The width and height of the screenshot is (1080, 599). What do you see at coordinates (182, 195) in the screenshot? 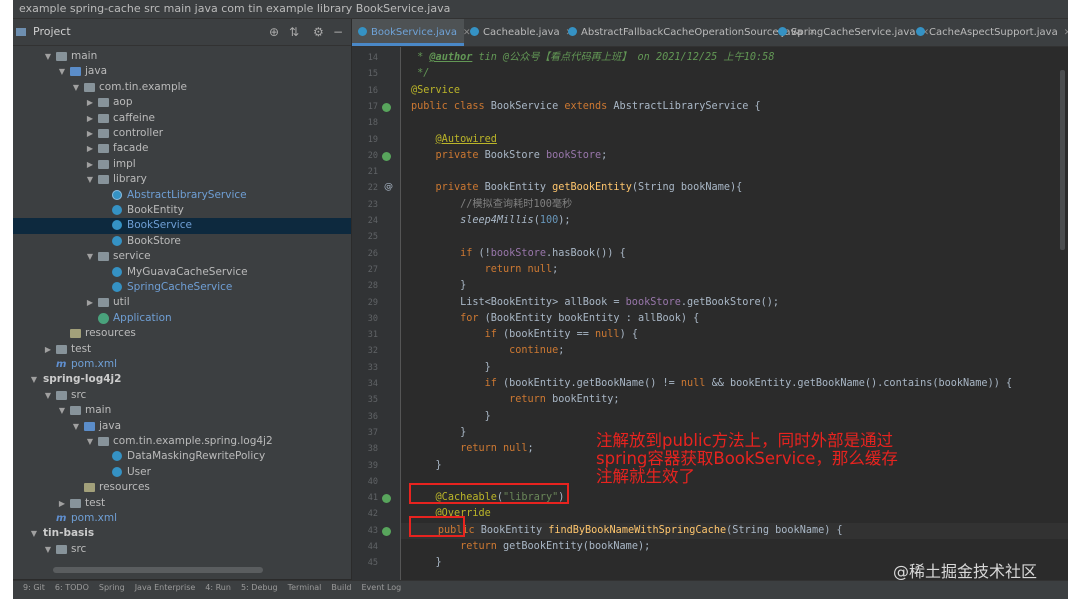
I see `tree-item-abstractlibraryservice: AbstractLibraryService` at bounding box center [182, 195].